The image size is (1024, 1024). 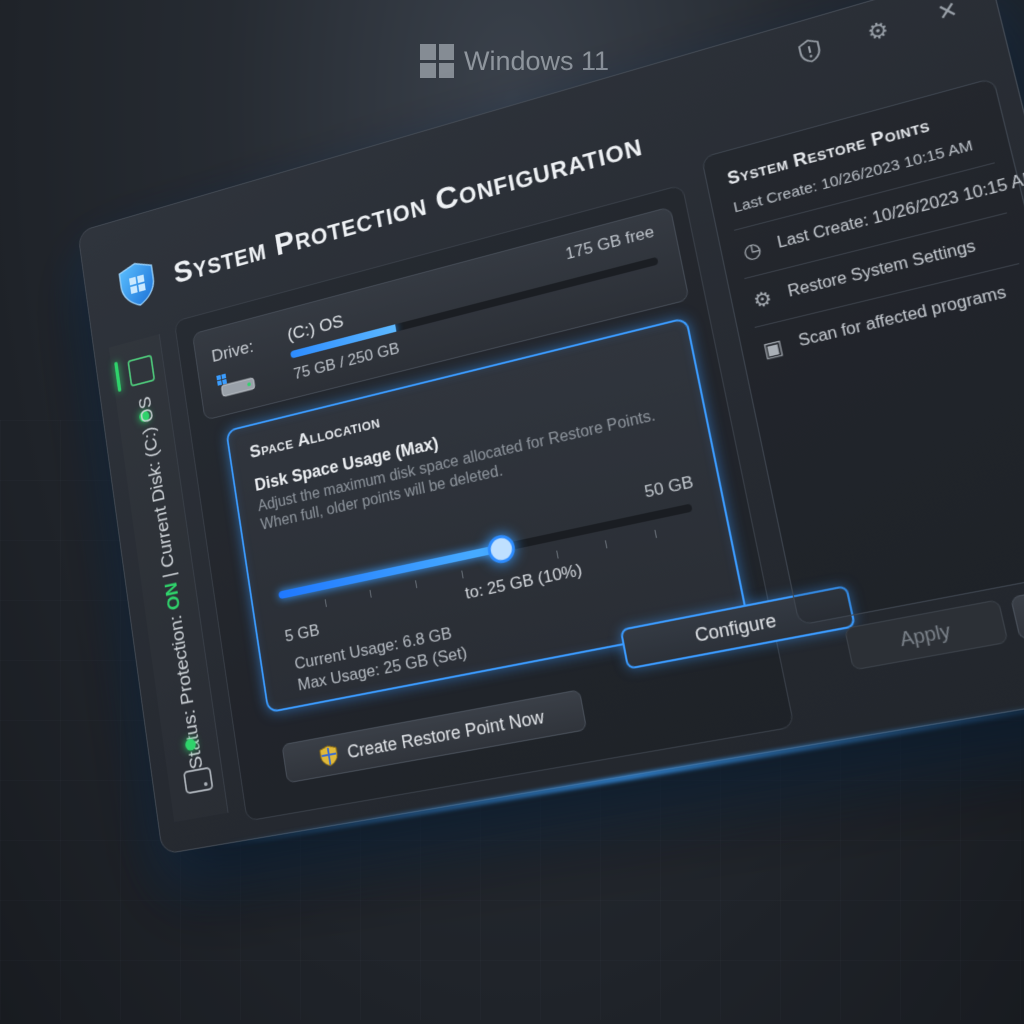 I want to click on drive-nav-icon, so click(x=198, y=780).